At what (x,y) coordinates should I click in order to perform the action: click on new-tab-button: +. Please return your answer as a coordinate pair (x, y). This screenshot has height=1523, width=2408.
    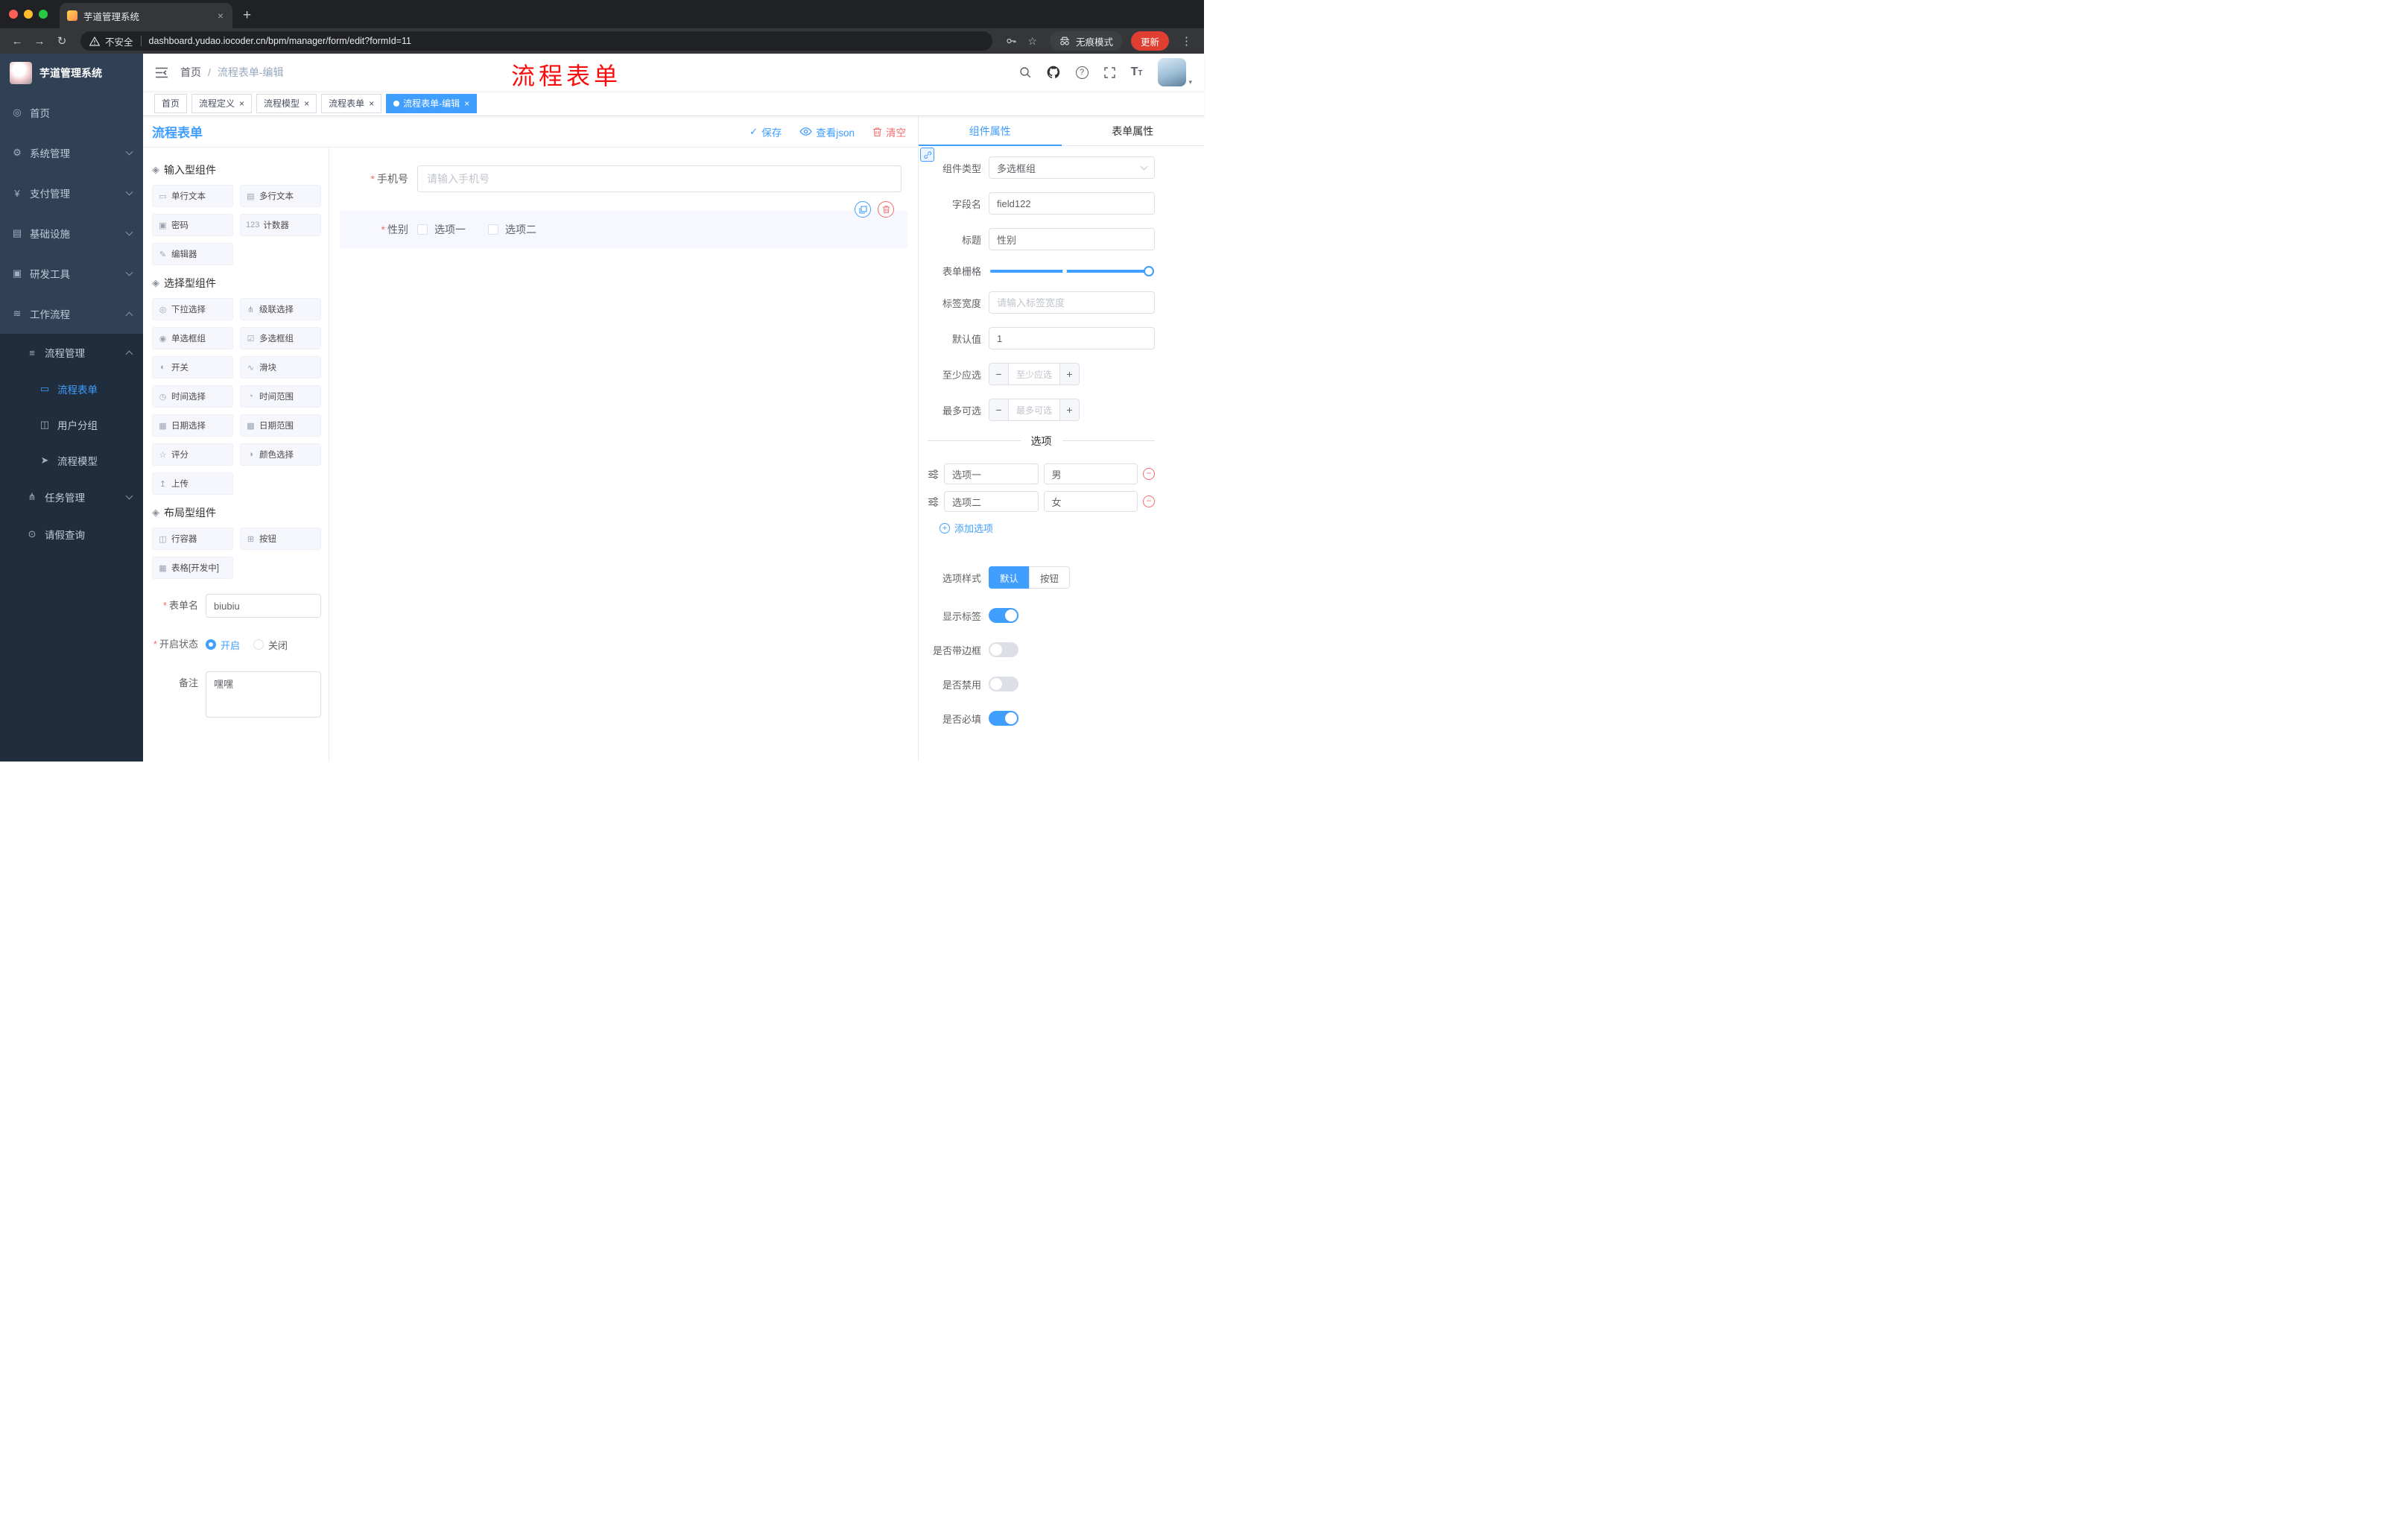
    Looking at the image, I should click on (247, 16).